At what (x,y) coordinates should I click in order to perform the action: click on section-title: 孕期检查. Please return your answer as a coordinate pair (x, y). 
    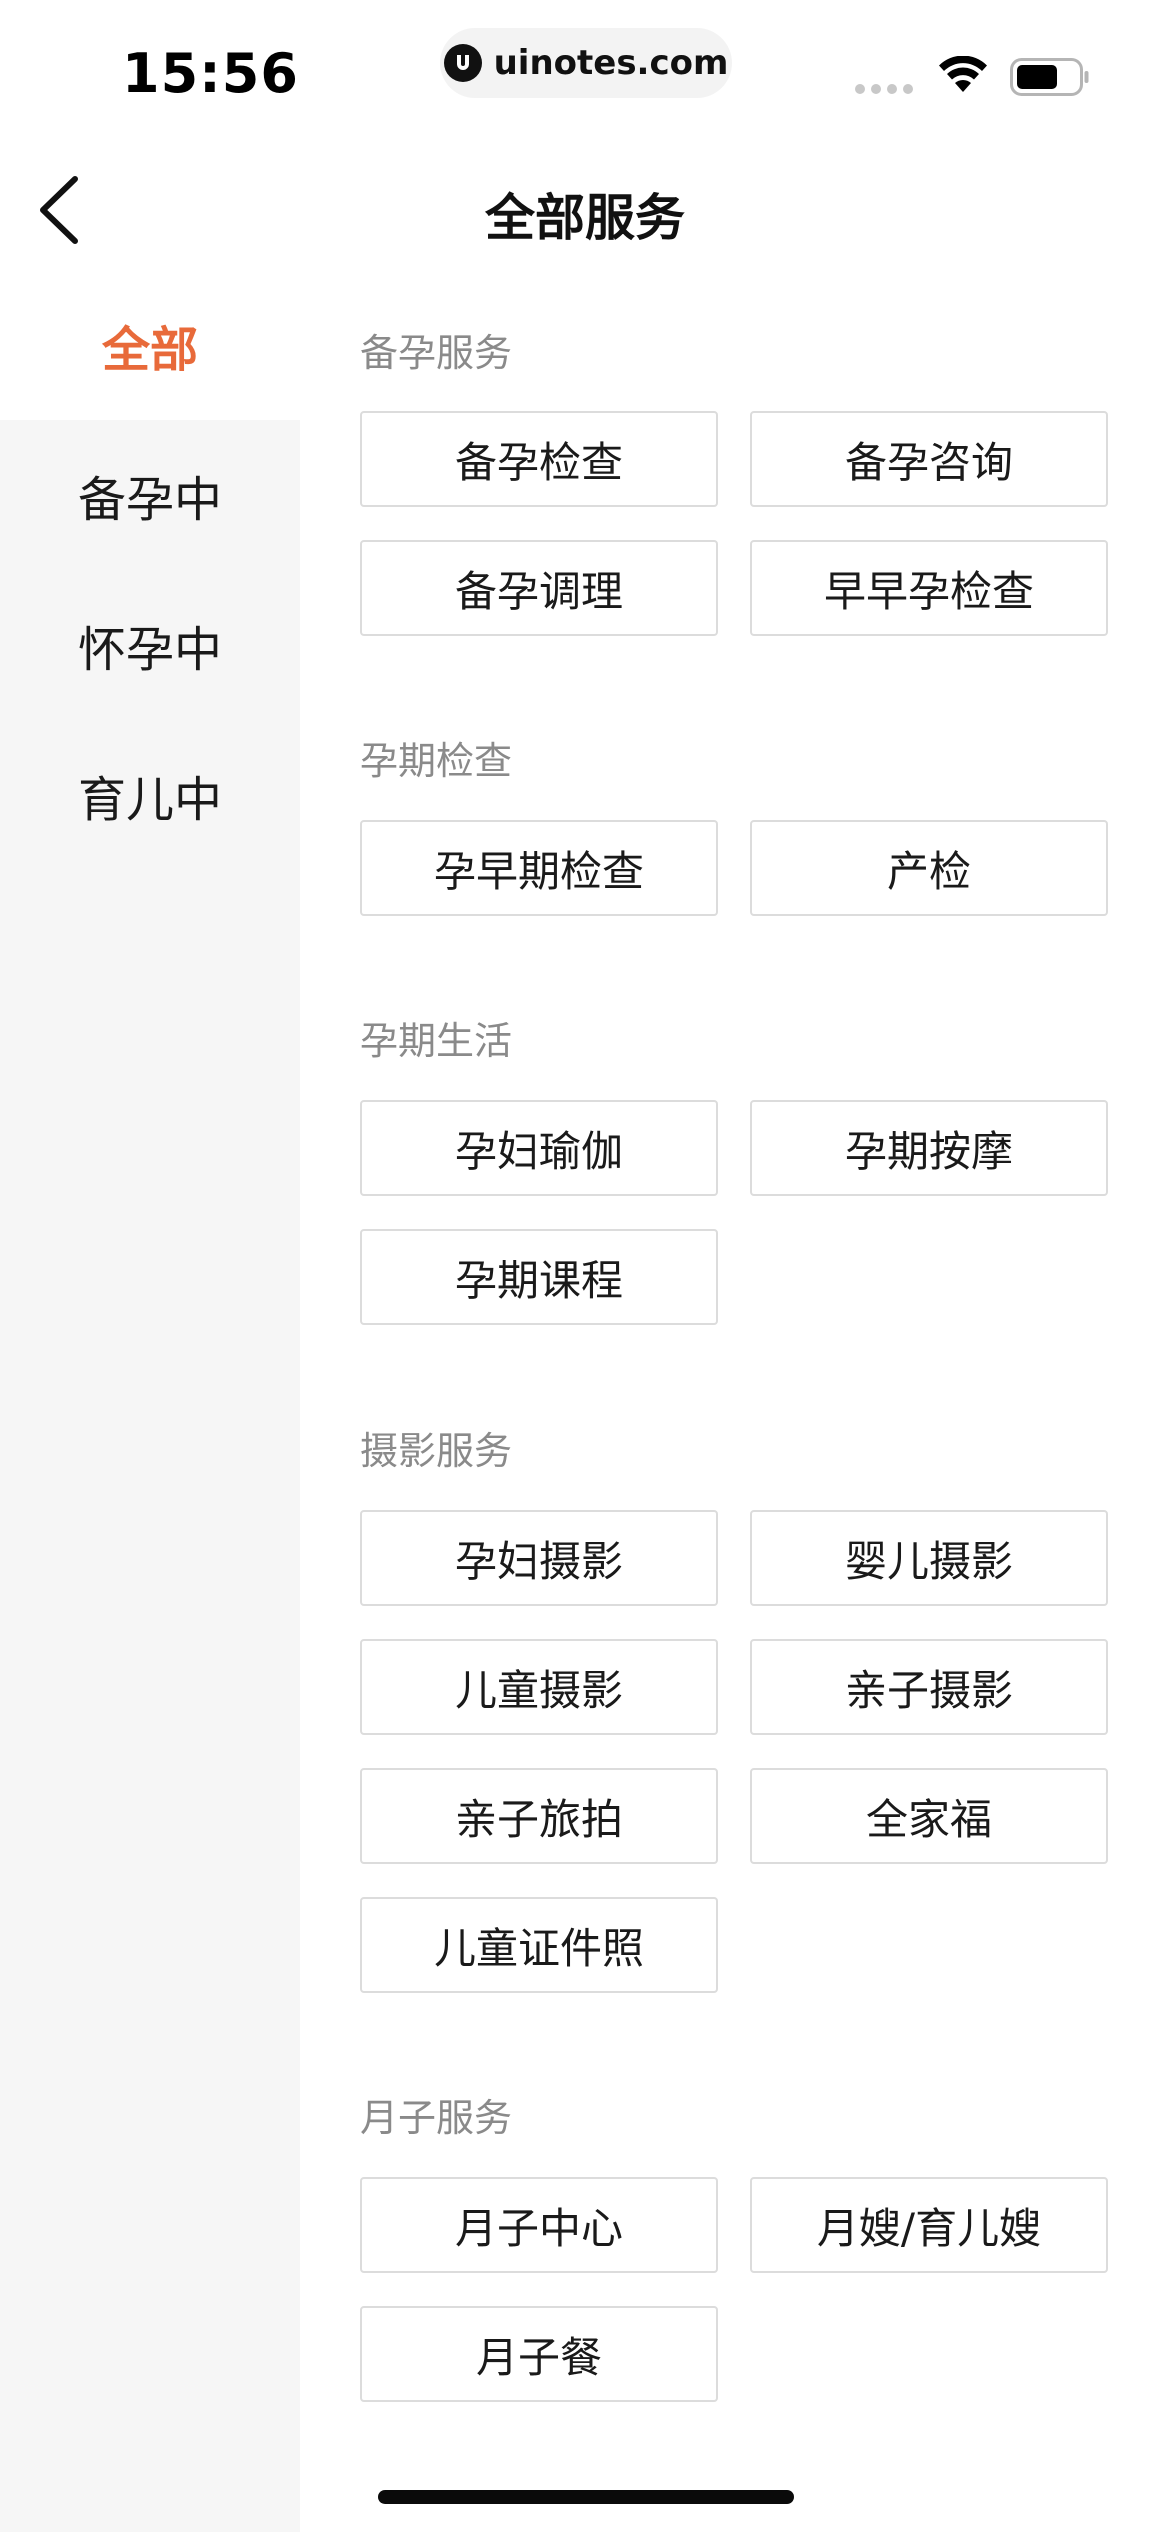
    Looking at the image, I should click on (436, 761).